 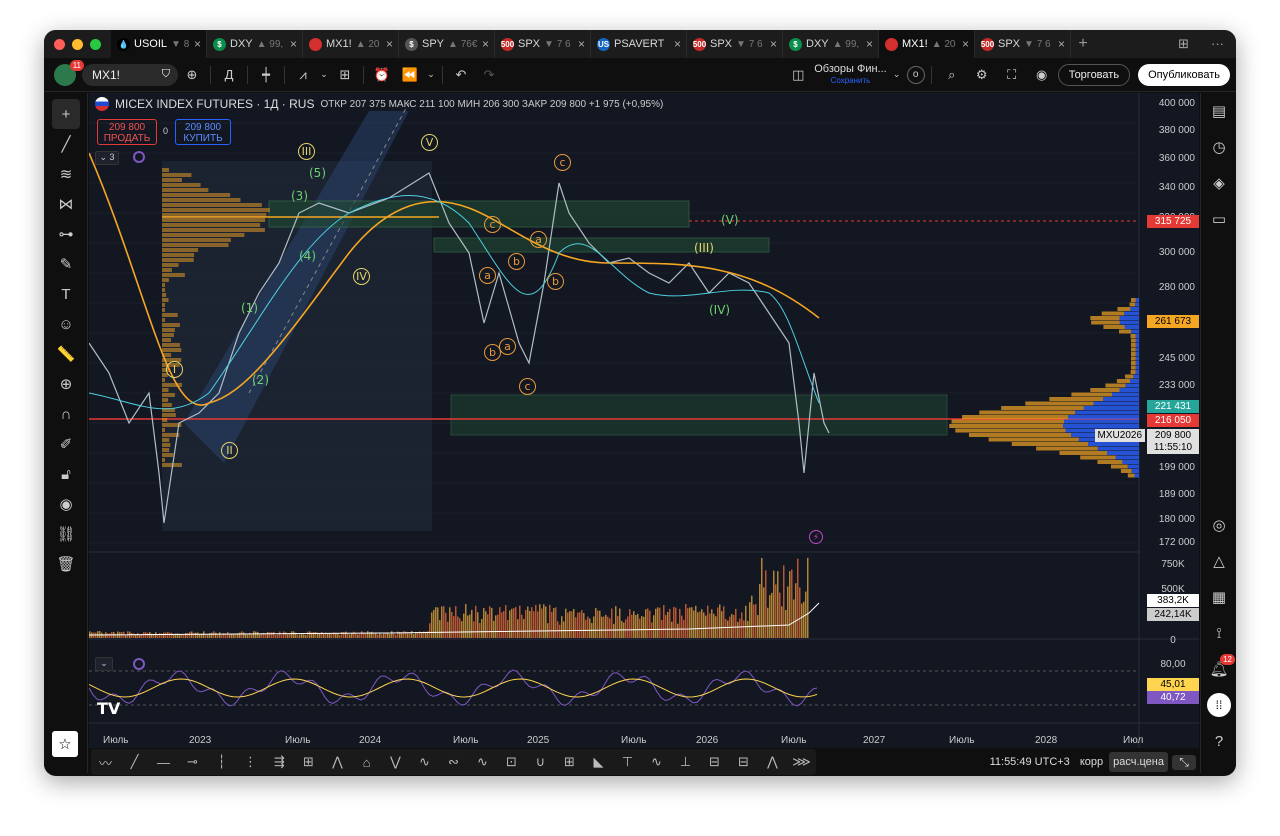 What do you see at coordinates (1012, 75) in the screenshot?
I see `fullscreen-icon: ⛶` at bounding box center [1012, 75].